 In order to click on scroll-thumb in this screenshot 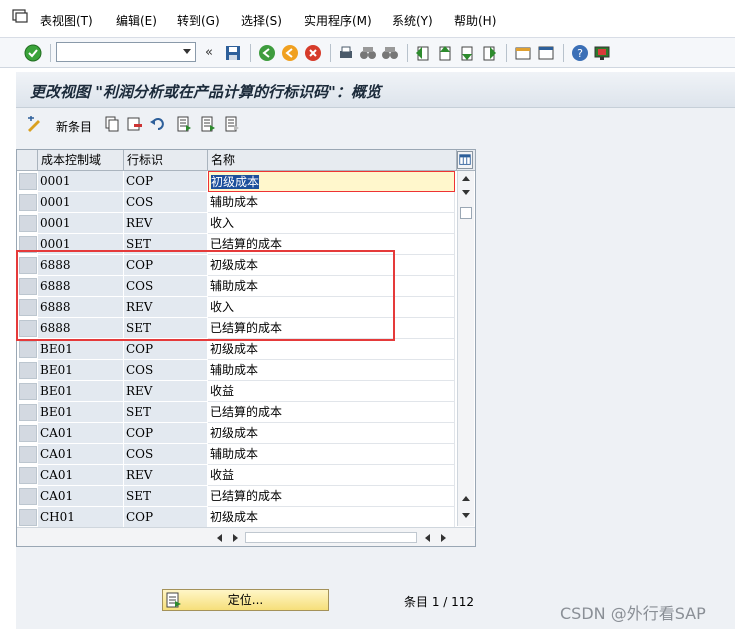, I will do `click(466, 213)`.